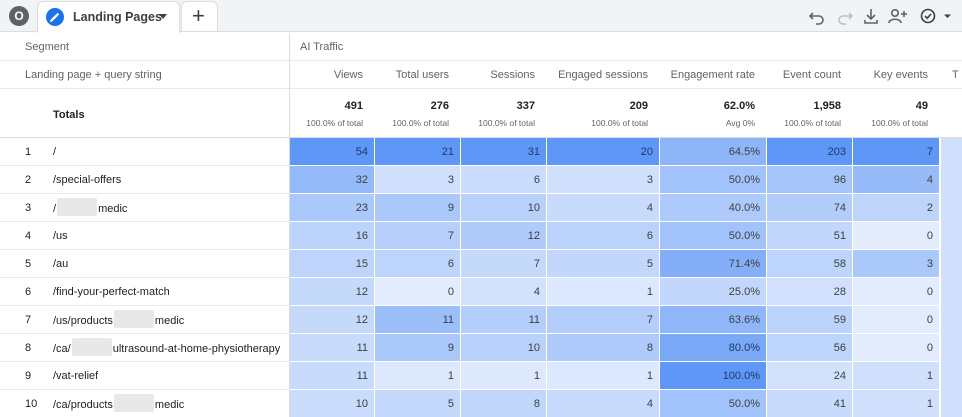  What do you see at coordinates (334, 123) in the screenshot?
I see `total-sub-views: 100.0% of total` at bounding box center [334, 123].